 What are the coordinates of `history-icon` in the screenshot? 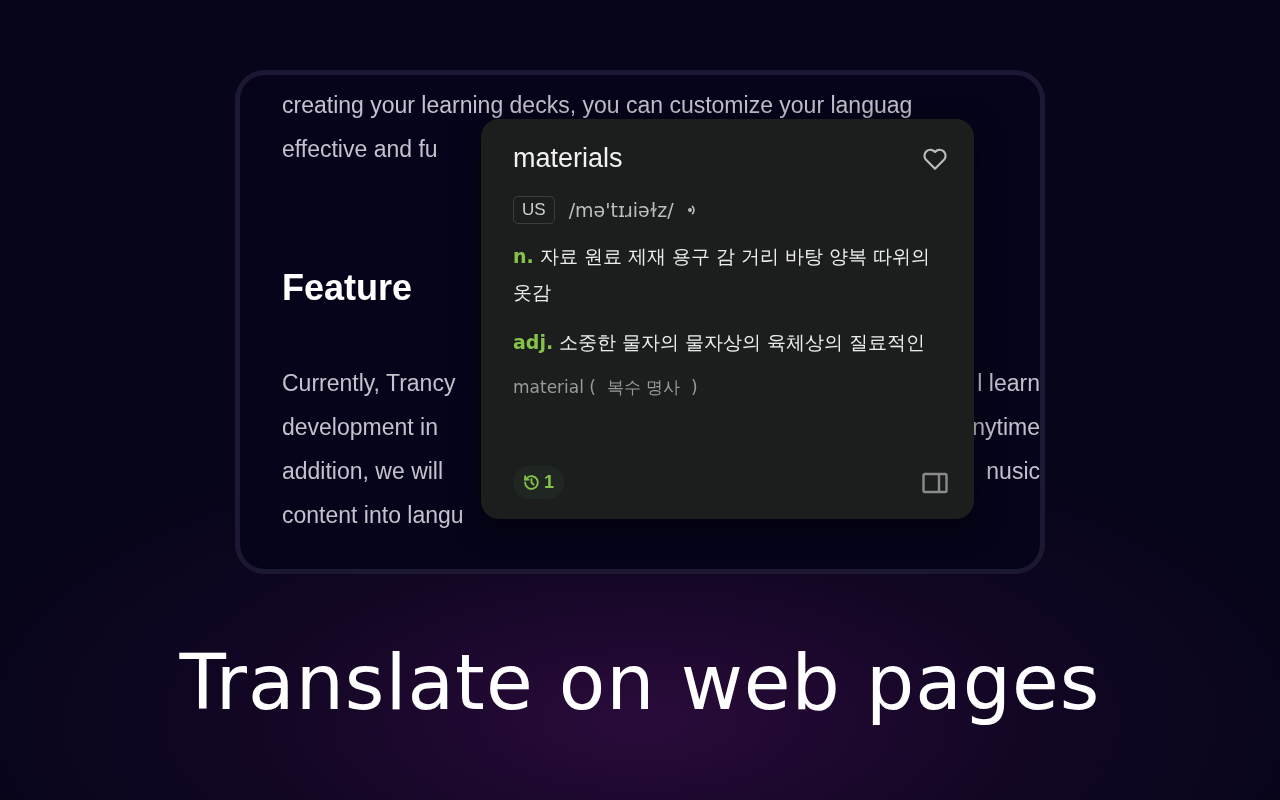 It's located at (531, 482).